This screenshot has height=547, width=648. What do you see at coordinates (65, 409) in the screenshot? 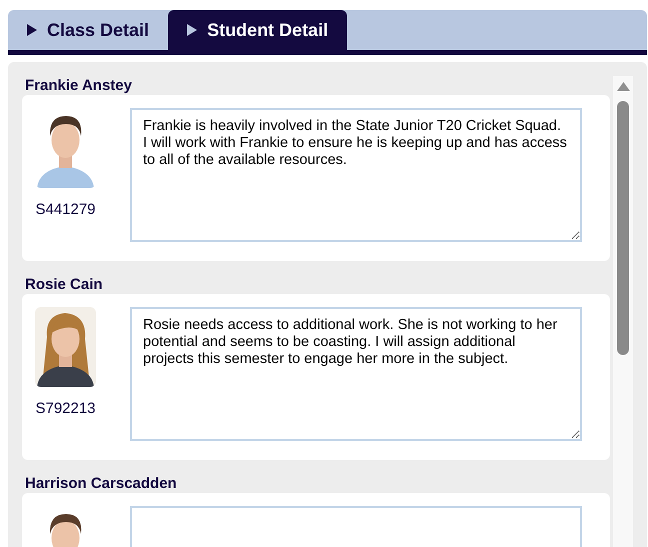
I see `student-id: S792213` at bounding box center [65, 409].